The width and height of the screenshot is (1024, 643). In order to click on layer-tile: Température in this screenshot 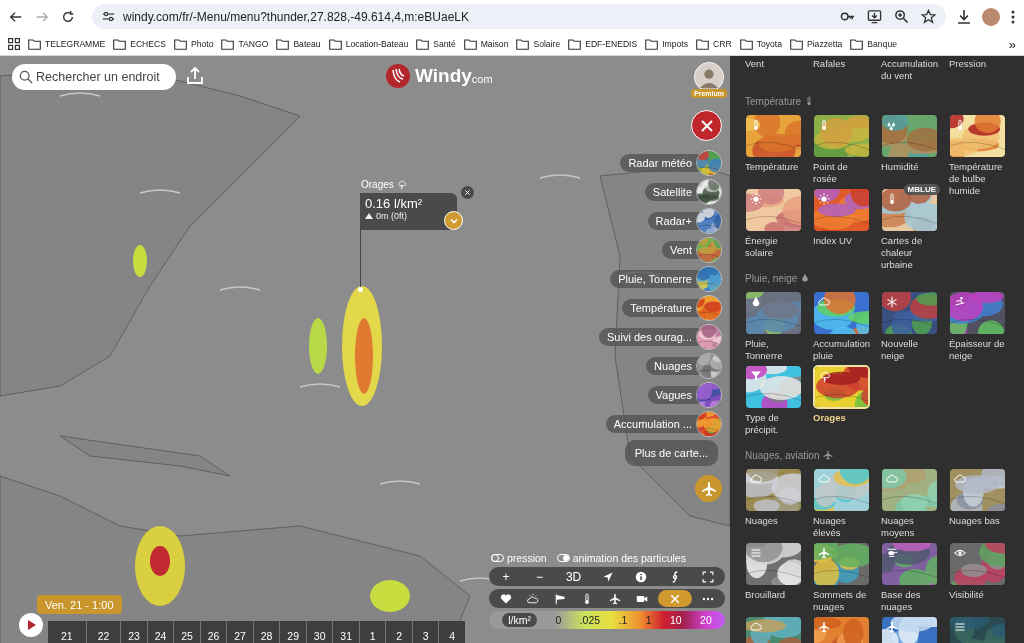, I will do `click(774, 143)`.